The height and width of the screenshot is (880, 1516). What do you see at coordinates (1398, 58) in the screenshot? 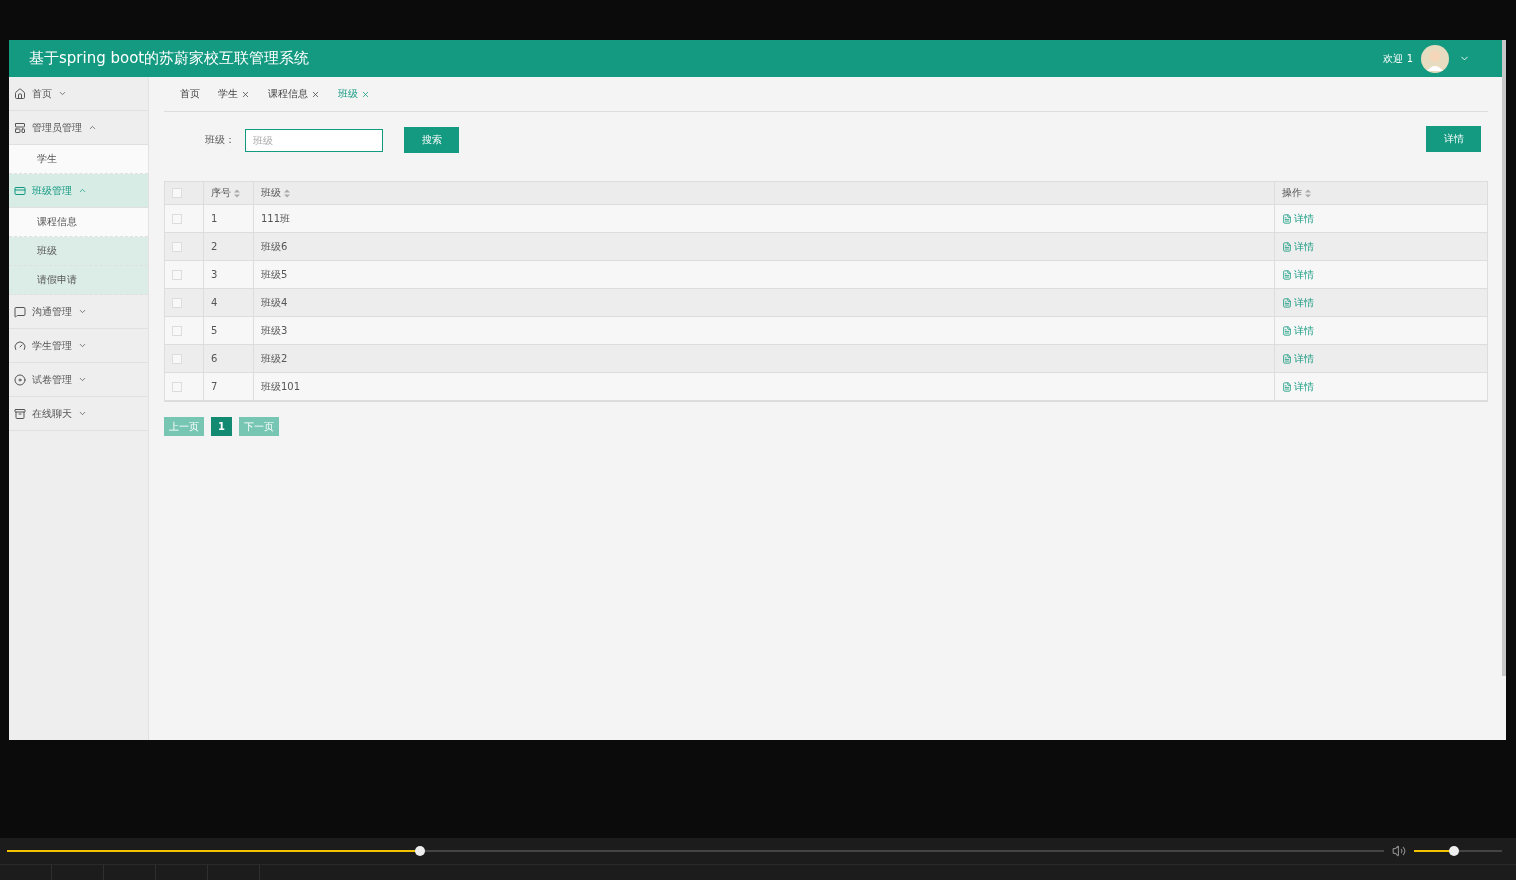
I see `welcome-text: 欢迎 1` at bounding box center [1398, 58].